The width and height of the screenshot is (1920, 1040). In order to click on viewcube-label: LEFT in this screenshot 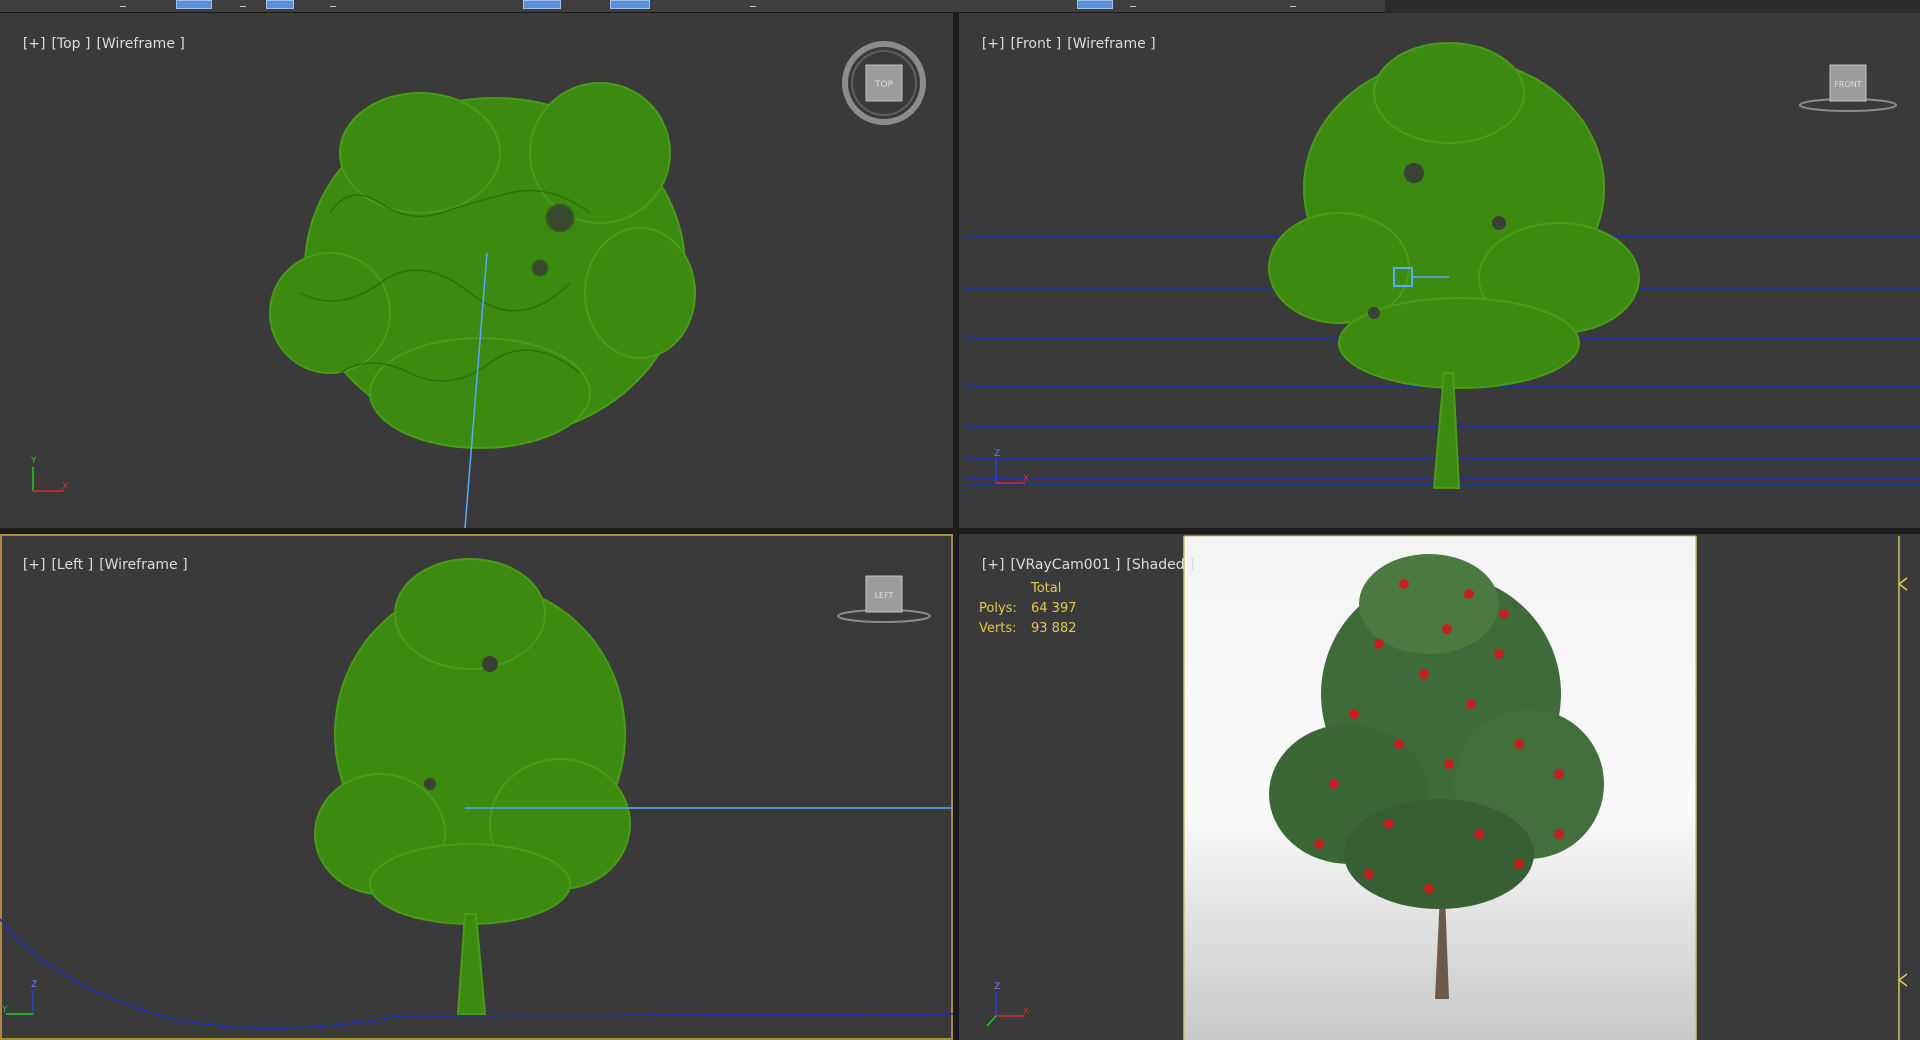, I will do `click(884, 595)`.